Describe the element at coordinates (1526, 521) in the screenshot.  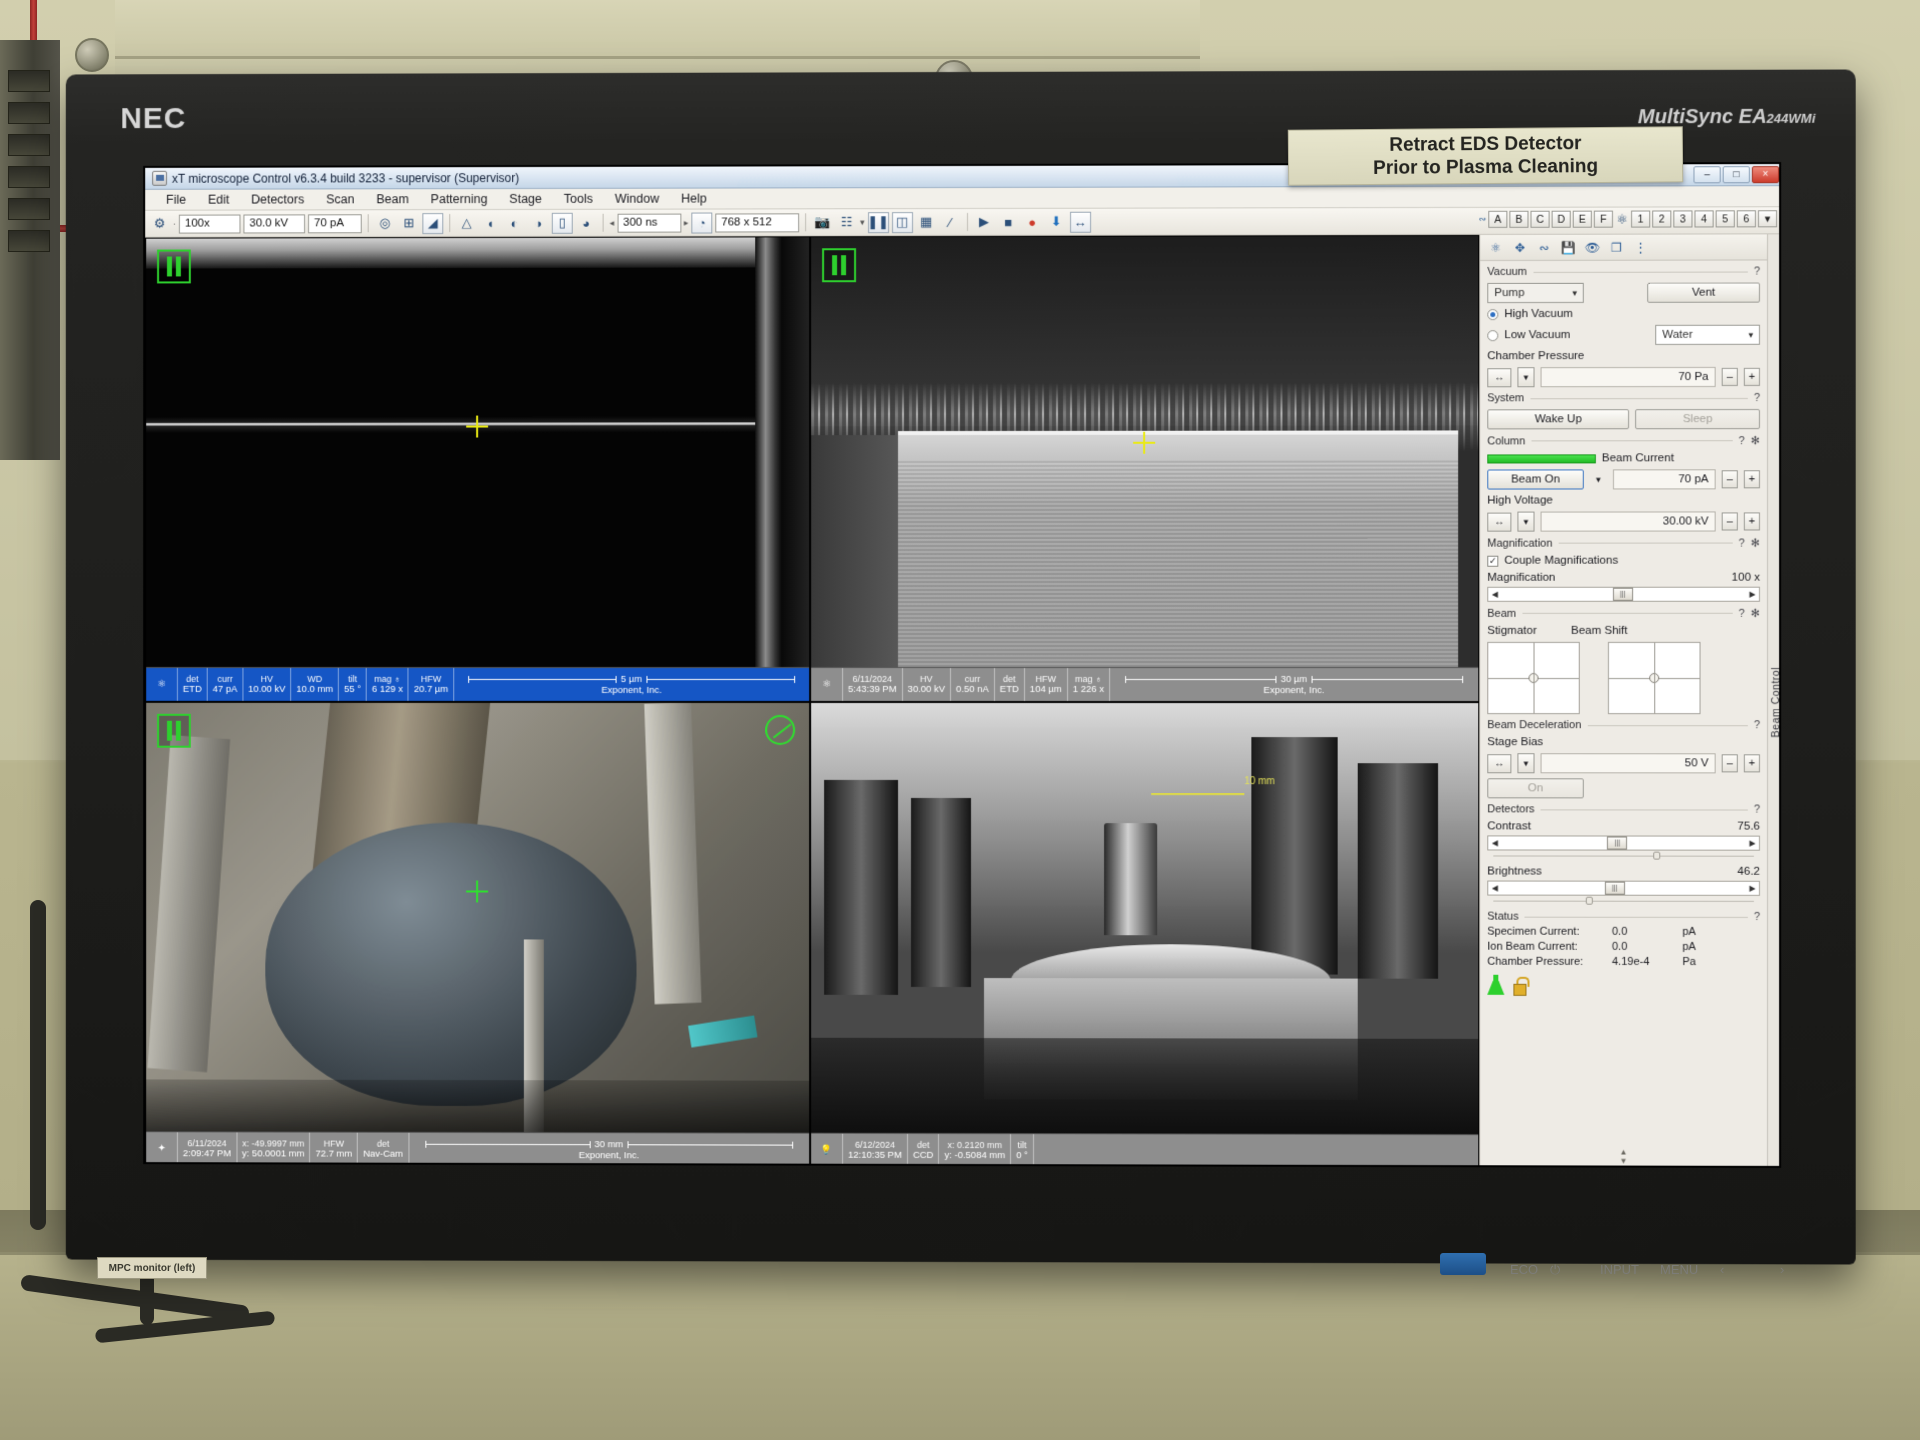
I see `high-voltage-dropdown: ▼` at that location.